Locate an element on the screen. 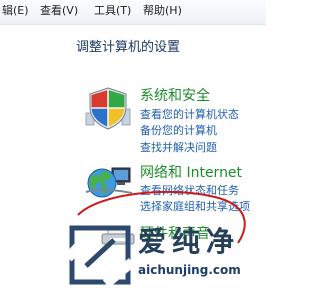 The height and width of the screenshot is (305, 320). watermark-text: 爱纯净 is located at coordinates (189, 241).